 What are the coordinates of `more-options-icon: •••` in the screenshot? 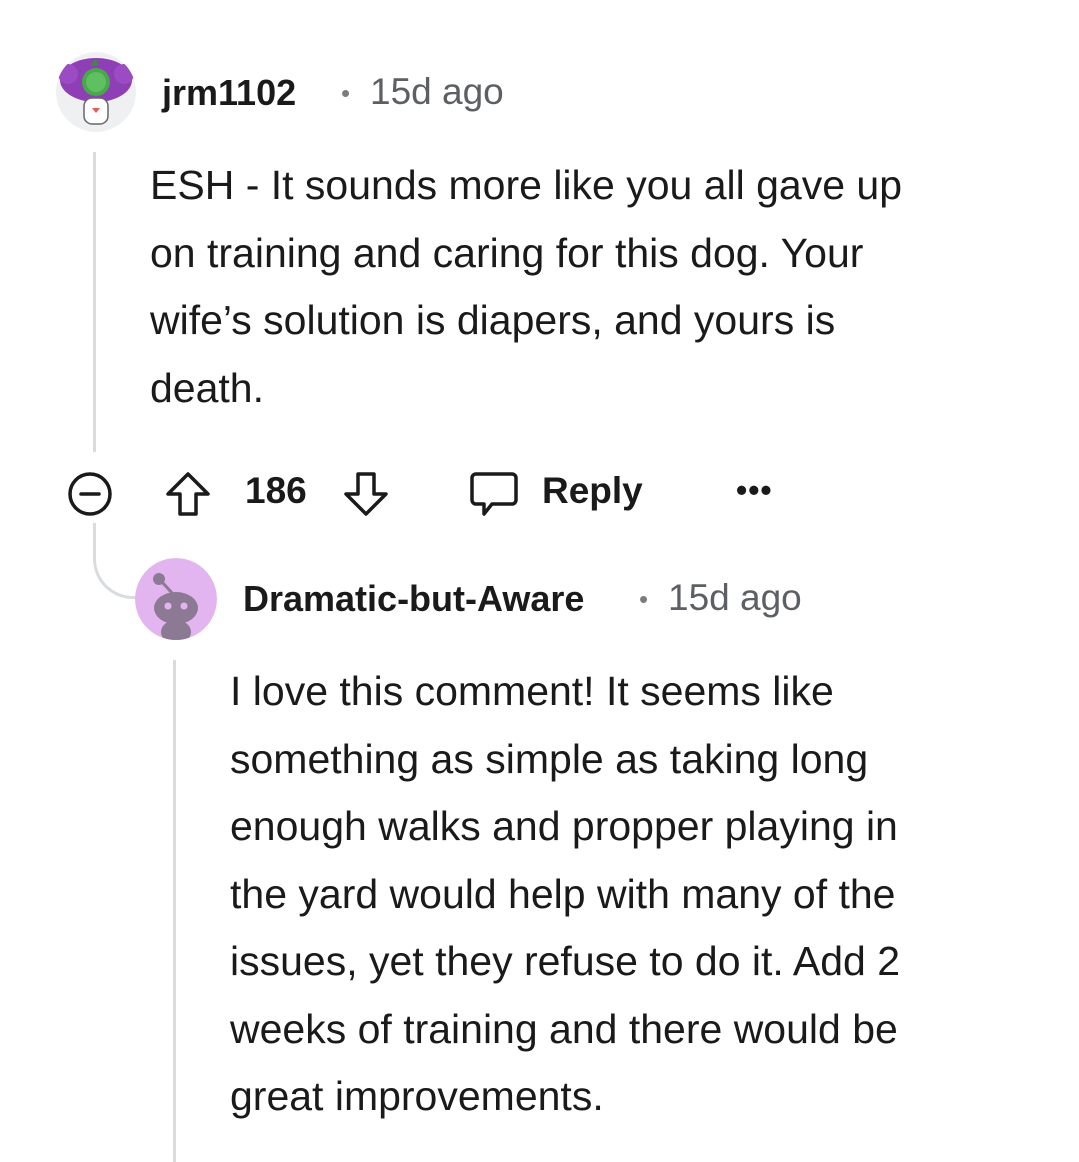 It's located at (754, 490).